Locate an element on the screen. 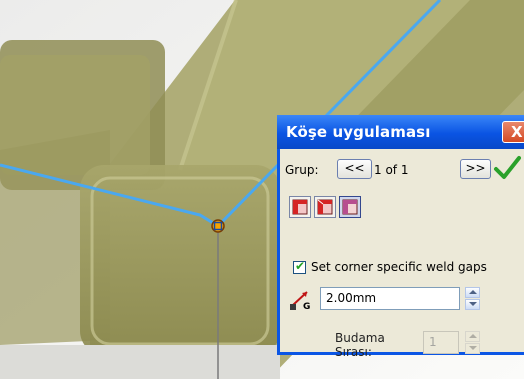  corner-type-3-icon is located at coordinates (350, 207).